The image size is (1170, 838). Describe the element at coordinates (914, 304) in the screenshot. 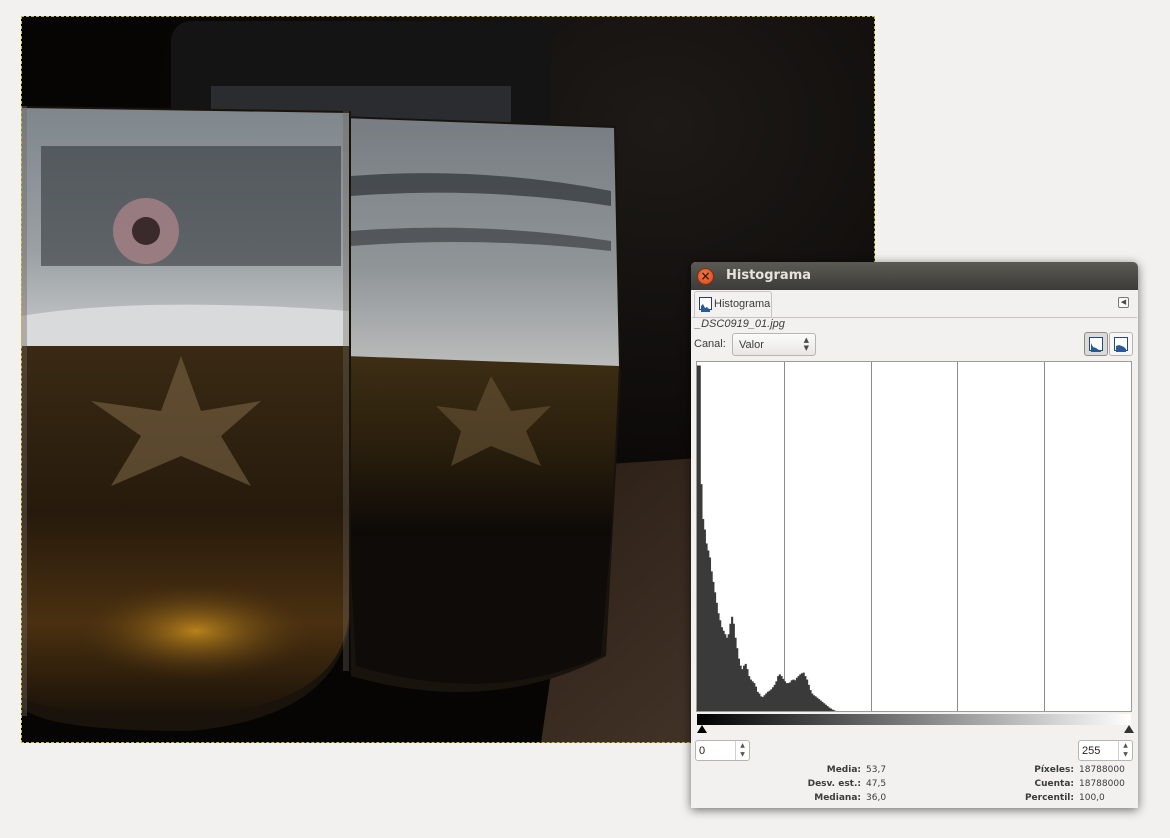

I see `tab-bar: Histograma ◀` at that location.